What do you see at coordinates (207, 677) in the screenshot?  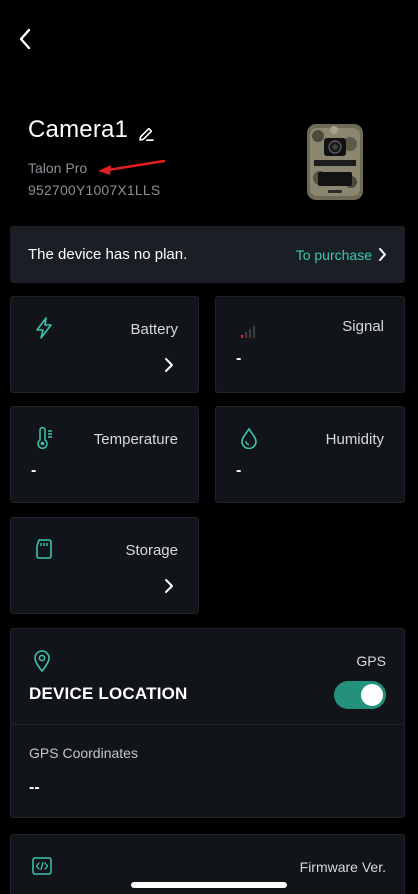 I see `gps-header: GPS DEVICE LOCATION` at bounding box center [207, 677].